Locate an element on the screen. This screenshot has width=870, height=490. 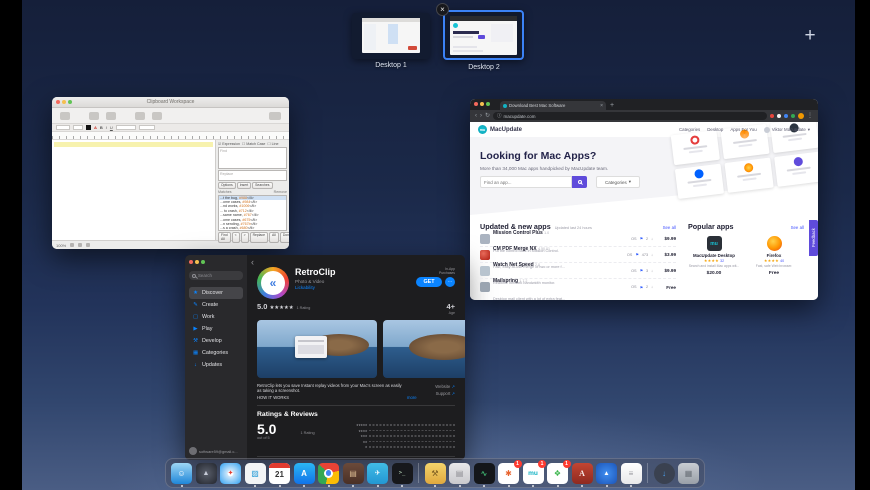
dock-icon-trash: ▦ is located at coordinates (688, 473).